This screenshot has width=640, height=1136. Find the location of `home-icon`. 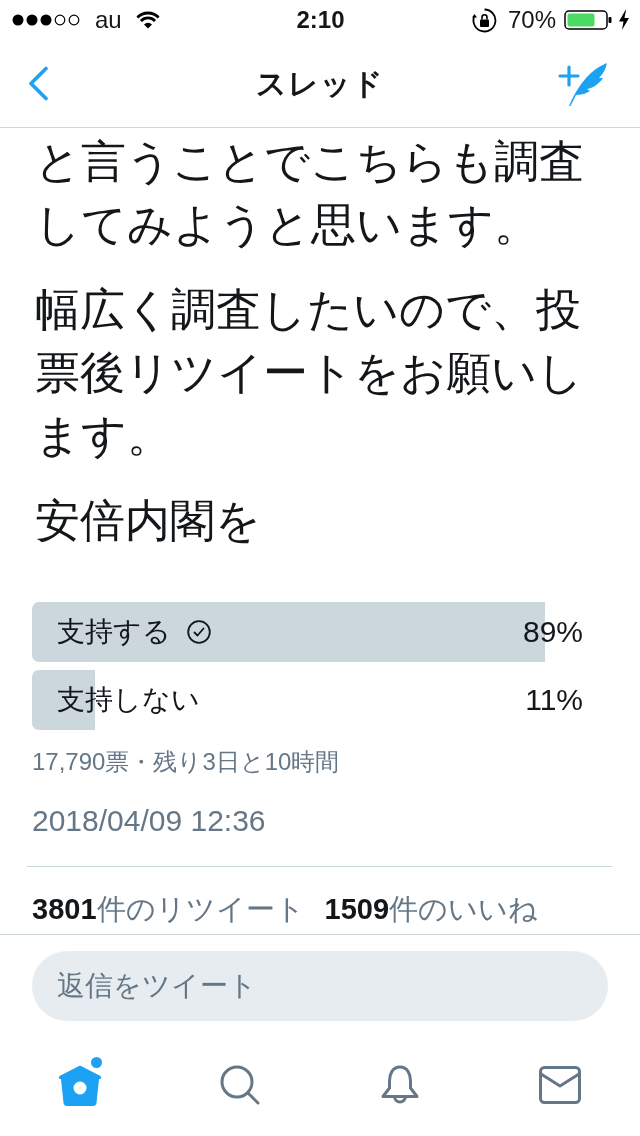

home-icon is located at coordinates (80, 1085).